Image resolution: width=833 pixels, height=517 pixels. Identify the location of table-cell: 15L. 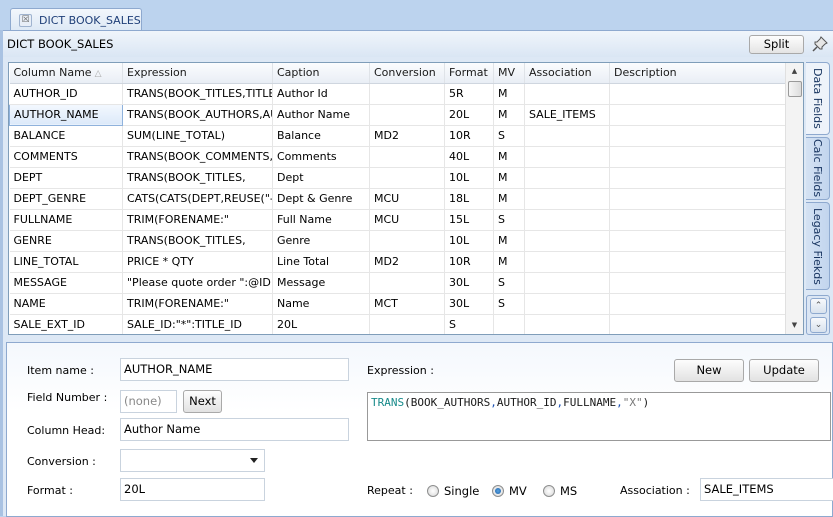
(469, 220).